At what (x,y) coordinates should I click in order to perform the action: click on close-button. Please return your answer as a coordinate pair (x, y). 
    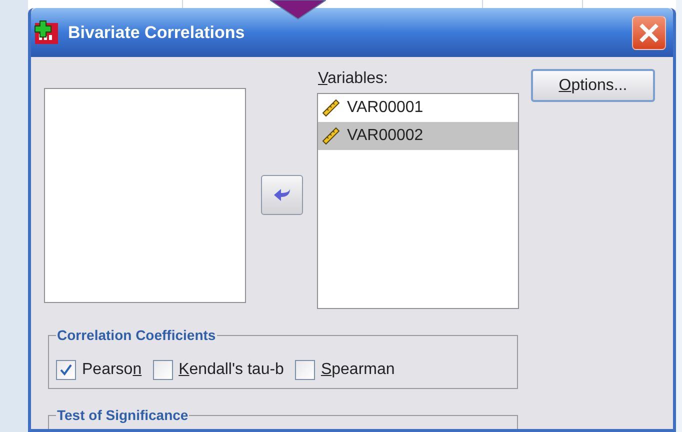
    Looking at the image, I should click on (649, 33).